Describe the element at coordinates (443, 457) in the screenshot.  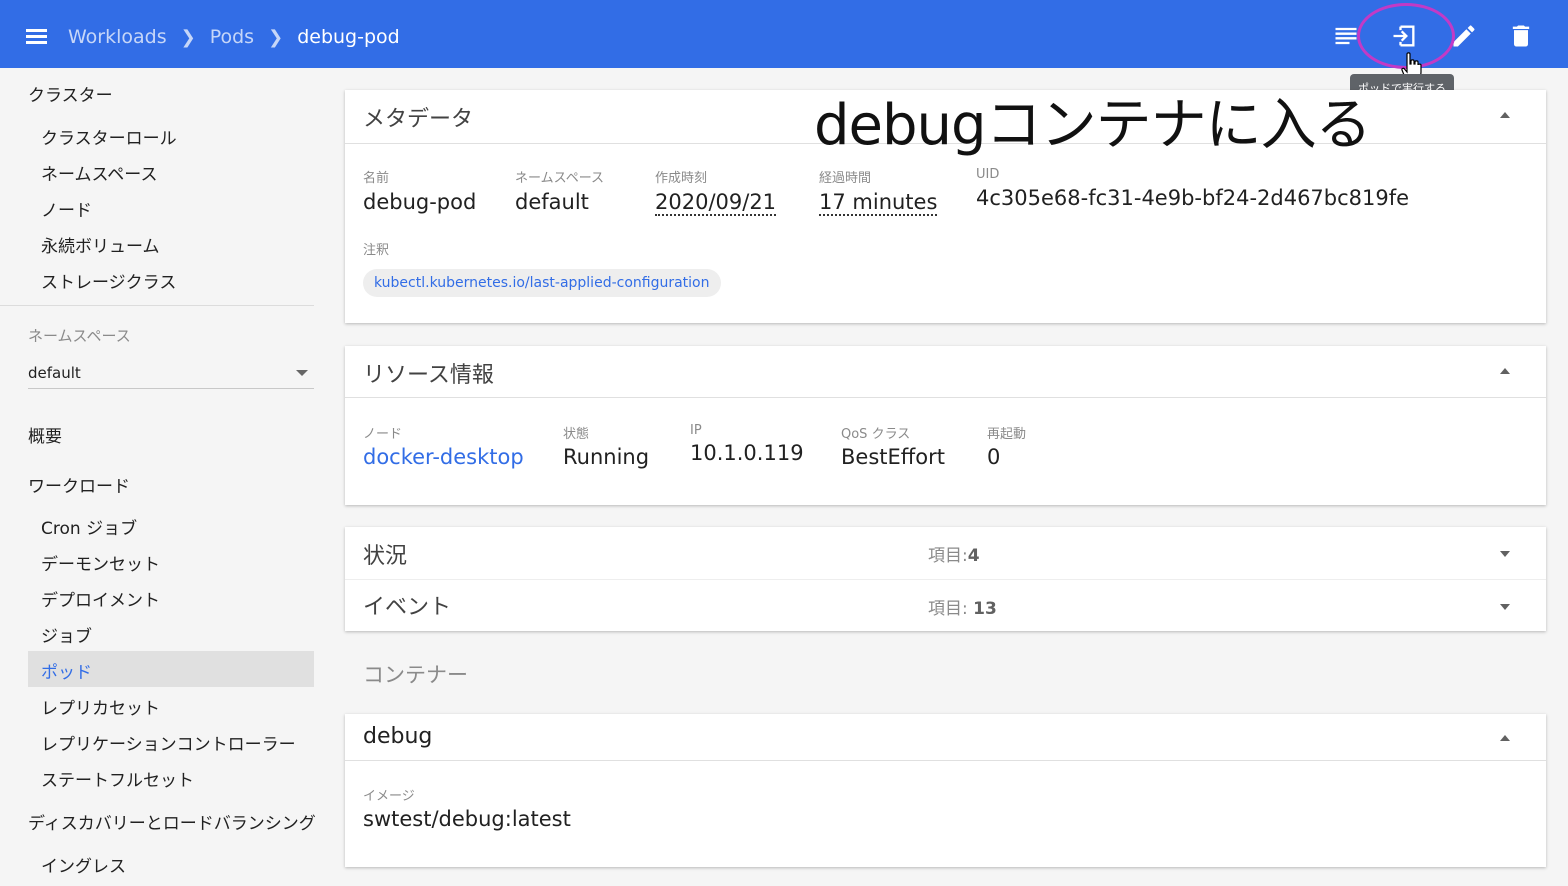
I see `node-link: docker-desktop` at that location.